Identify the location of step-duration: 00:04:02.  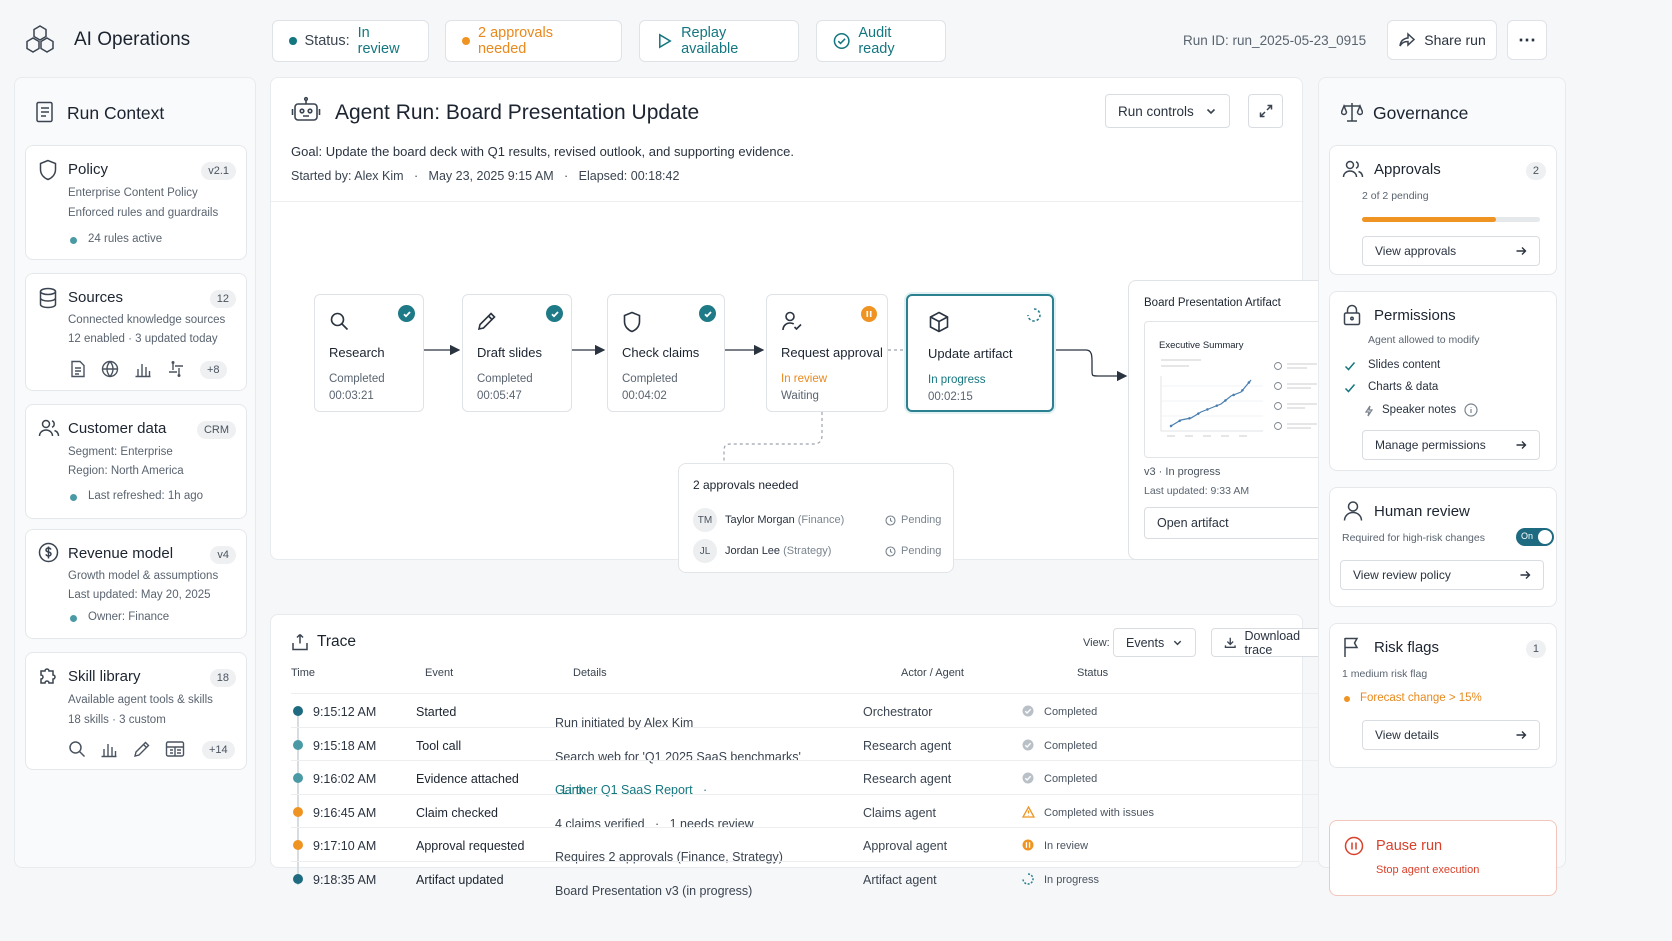
(644, 396).